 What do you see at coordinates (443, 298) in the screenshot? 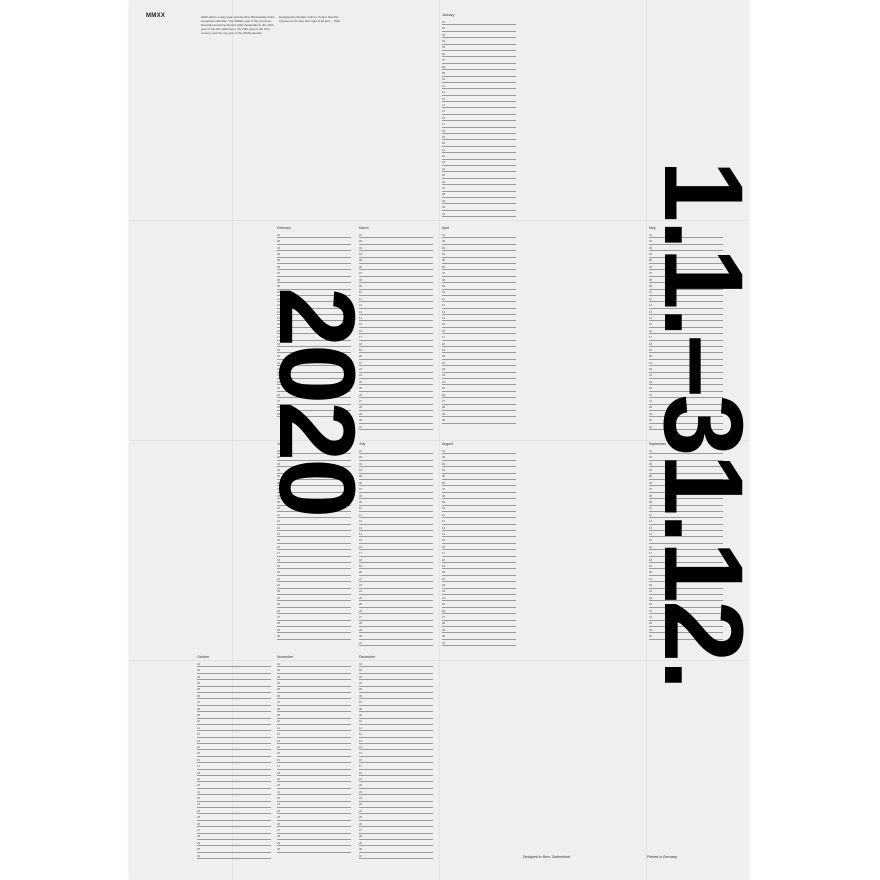
I see `day-number: 11` at bounding box center [443, 298].